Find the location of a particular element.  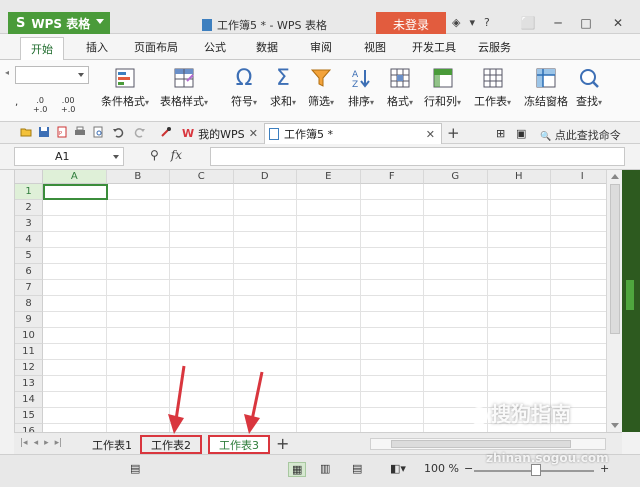

filter-button: 筛选▾ is located at coordinates (321, 87).